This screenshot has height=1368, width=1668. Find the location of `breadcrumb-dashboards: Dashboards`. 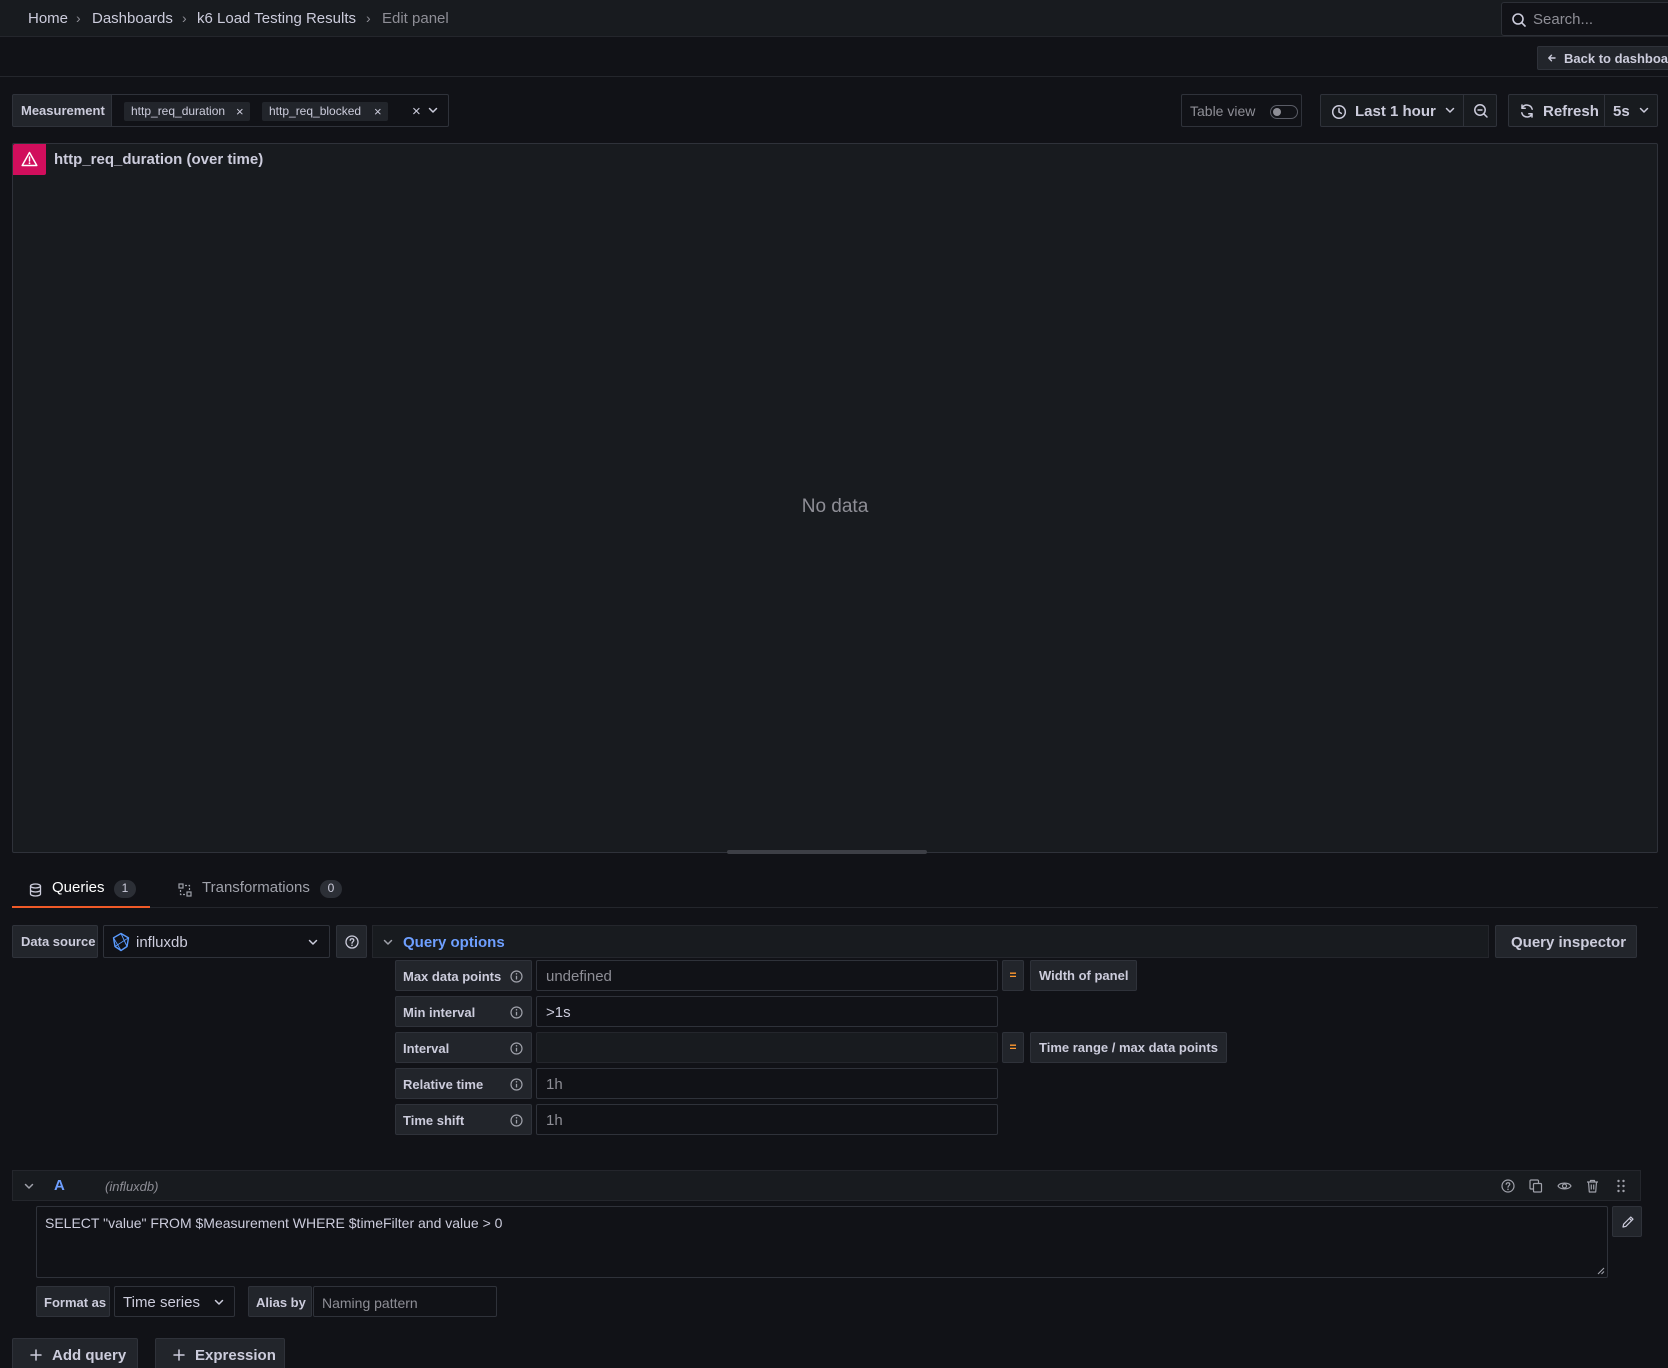

breadcrumb-dashboards: Dashboards is located at coordinates (132, 18).